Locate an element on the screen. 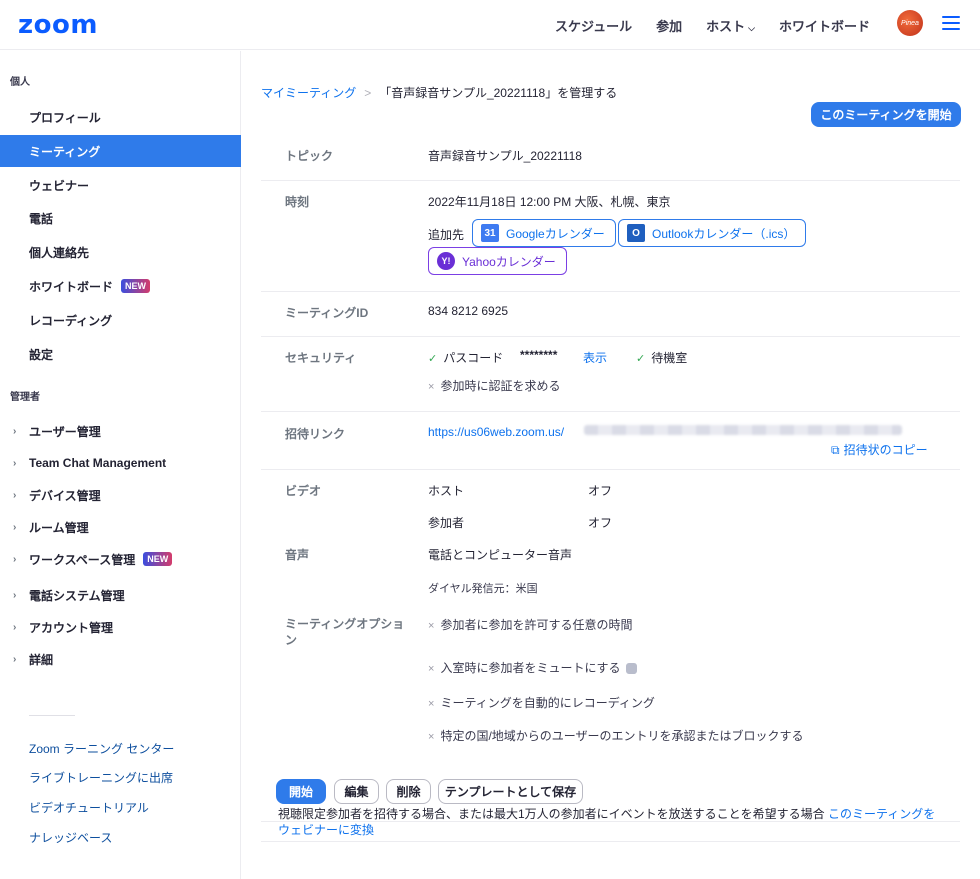 The width and height of the screenshot is (980, 879). breadcrumb-my-meetings: マイミーティング is located at coordinates (308, 92).